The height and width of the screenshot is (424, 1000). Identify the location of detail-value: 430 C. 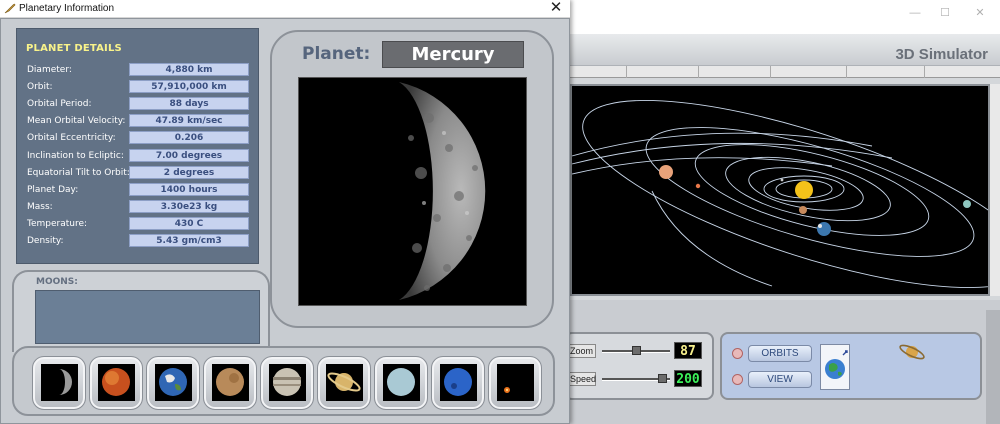
(189, 223).